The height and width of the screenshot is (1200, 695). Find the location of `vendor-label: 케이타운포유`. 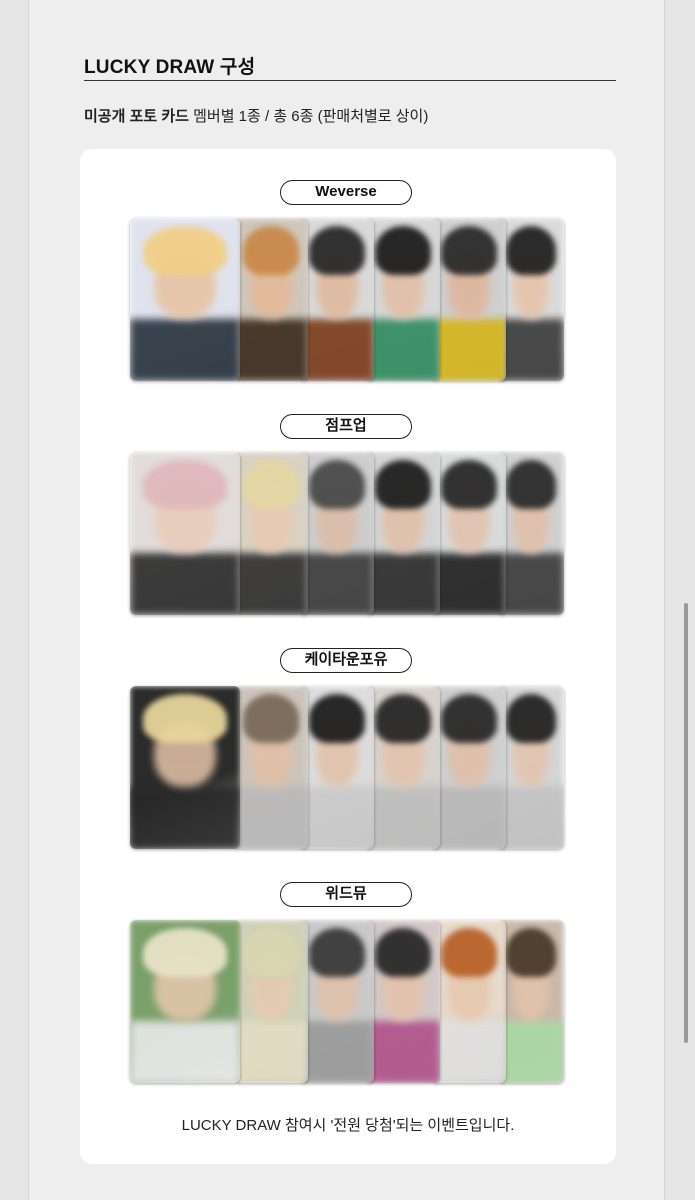

vendor-label: 케이타운포유 is located at coordinates (346, 660).